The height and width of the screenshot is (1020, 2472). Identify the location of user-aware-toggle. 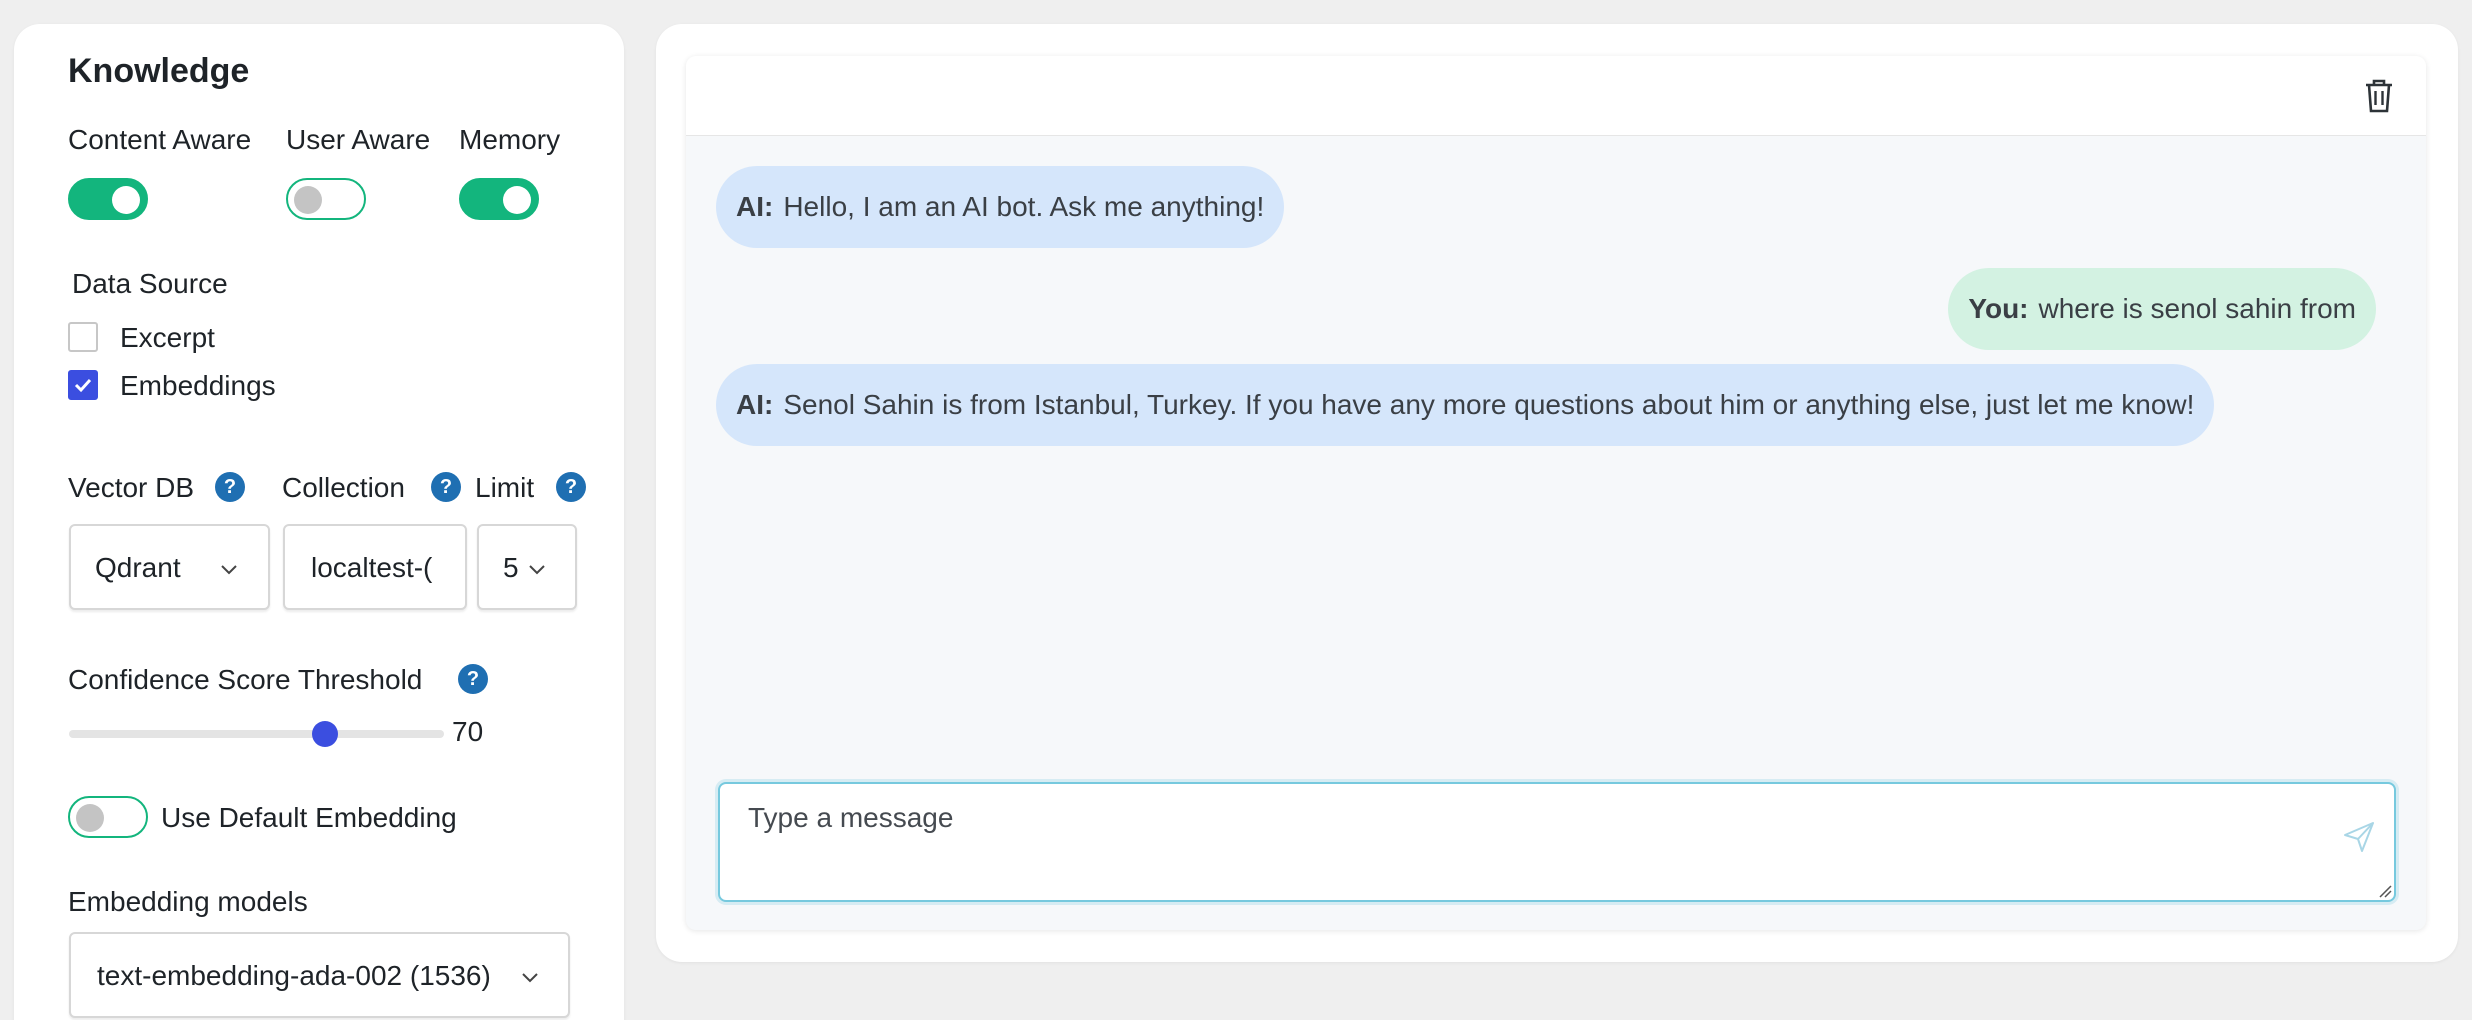
(326, 199).